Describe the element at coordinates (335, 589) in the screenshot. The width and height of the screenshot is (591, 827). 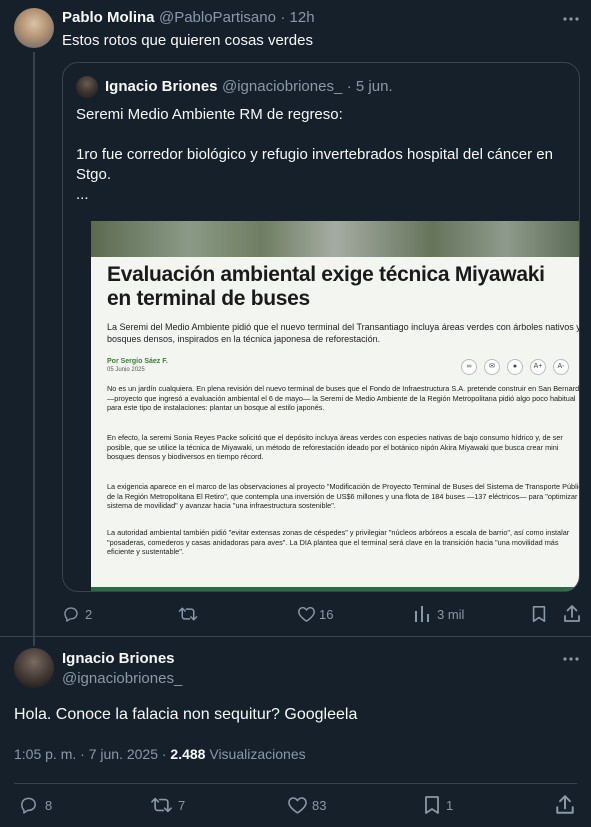
I see `article-bottom-bar` at that location.